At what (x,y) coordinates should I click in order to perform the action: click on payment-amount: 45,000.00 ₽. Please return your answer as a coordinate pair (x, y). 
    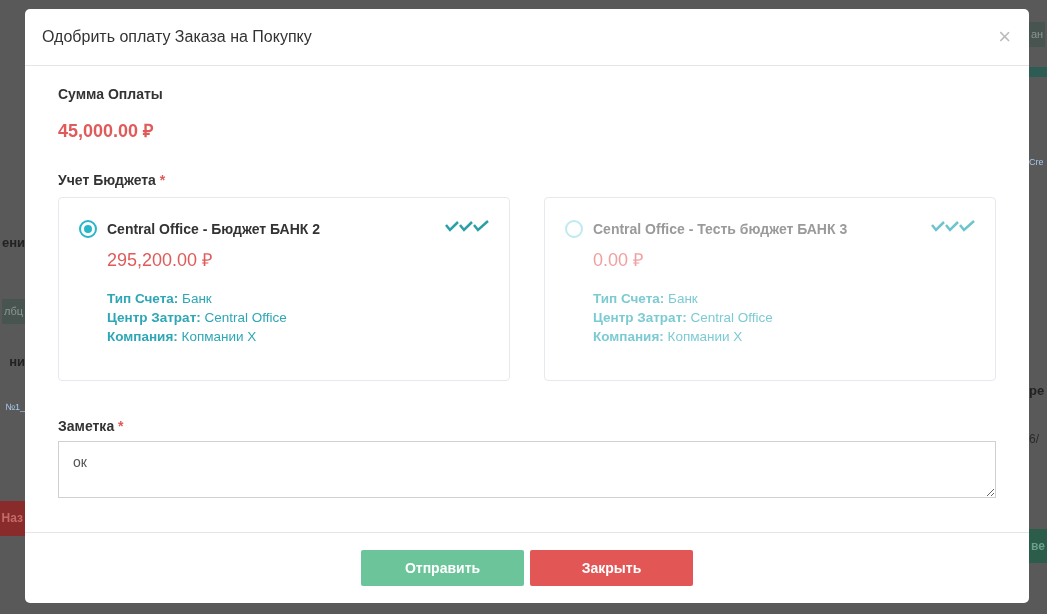
    Looking at the image, I should click on (106, 131).